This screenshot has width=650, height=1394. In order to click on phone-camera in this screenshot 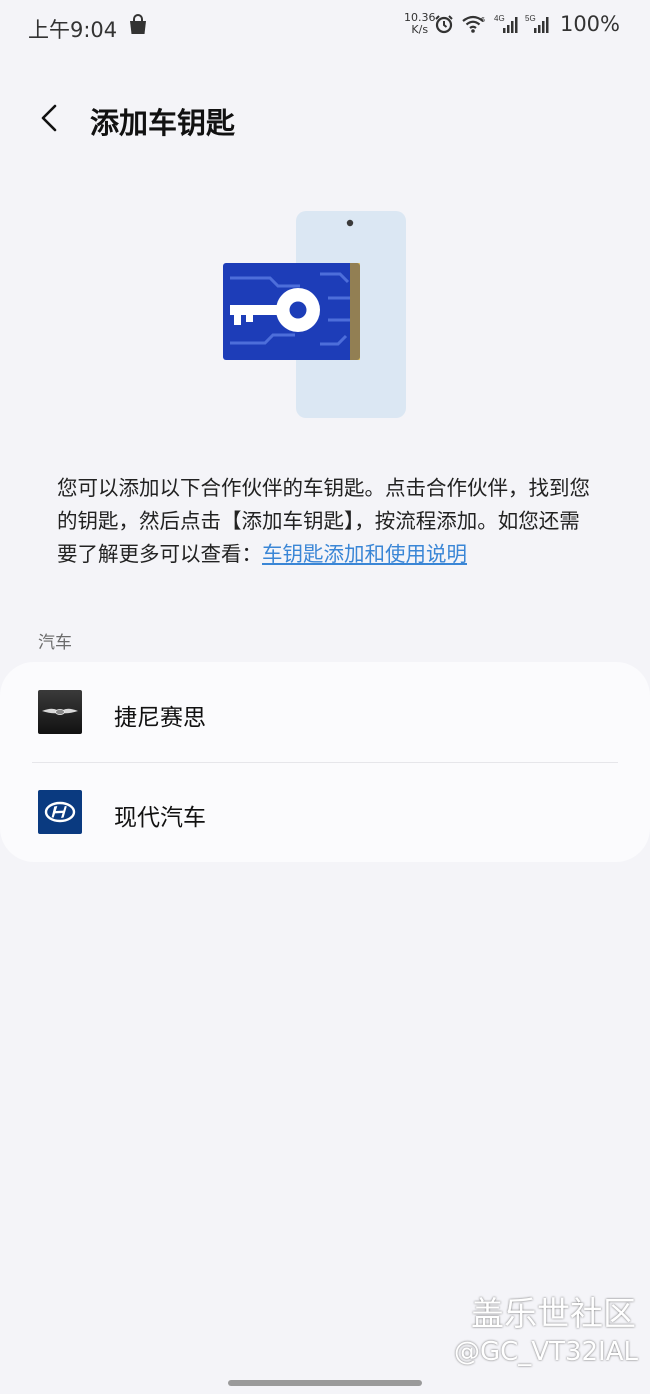, I will do `click(350, 223)`.